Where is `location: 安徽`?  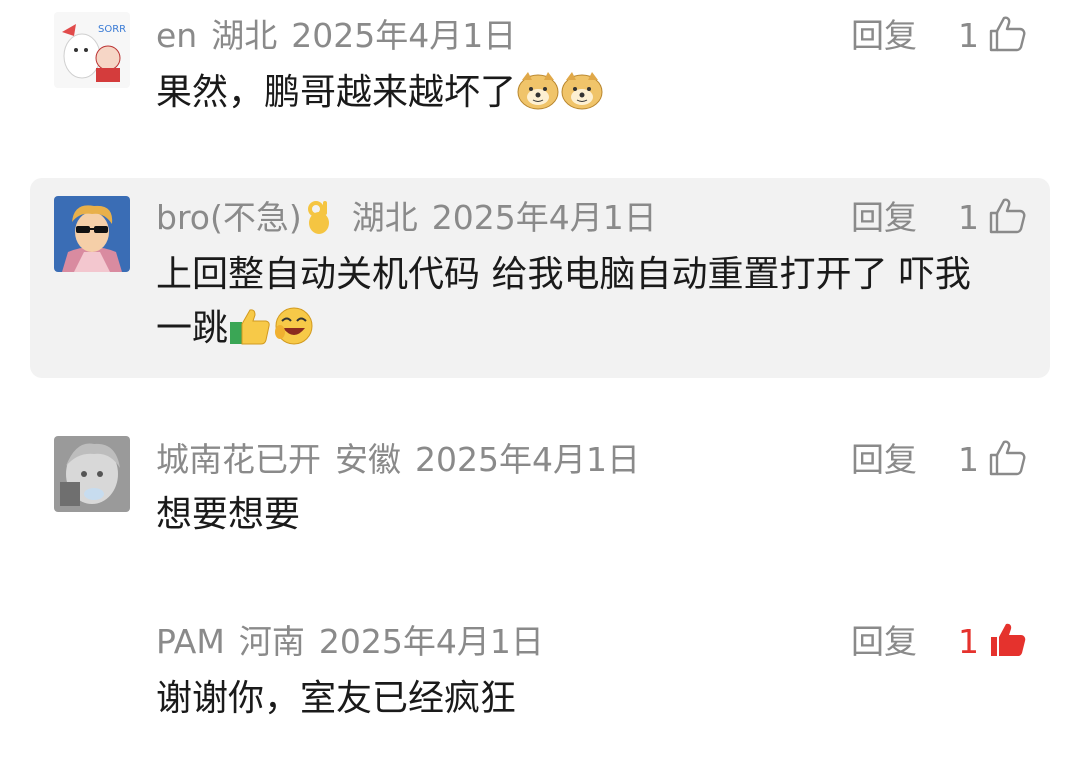 location: 安徽 is located at coordinates (368, 459).